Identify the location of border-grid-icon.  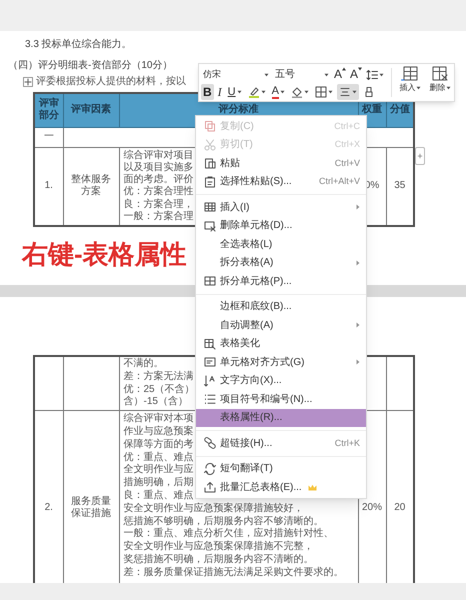
(320, 92).